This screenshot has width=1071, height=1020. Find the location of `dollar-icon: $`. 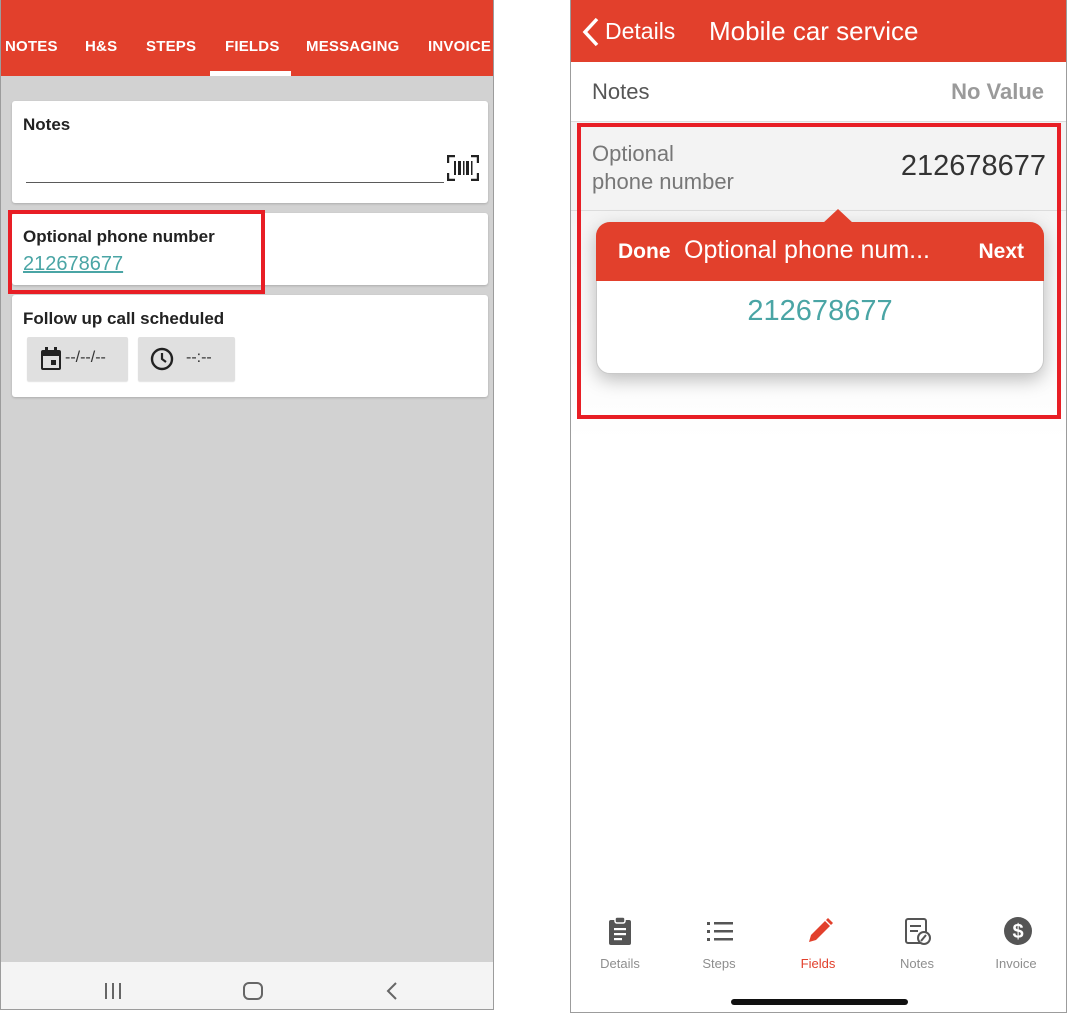

dollar-icon: $ is located at coordinates (1018, 931).